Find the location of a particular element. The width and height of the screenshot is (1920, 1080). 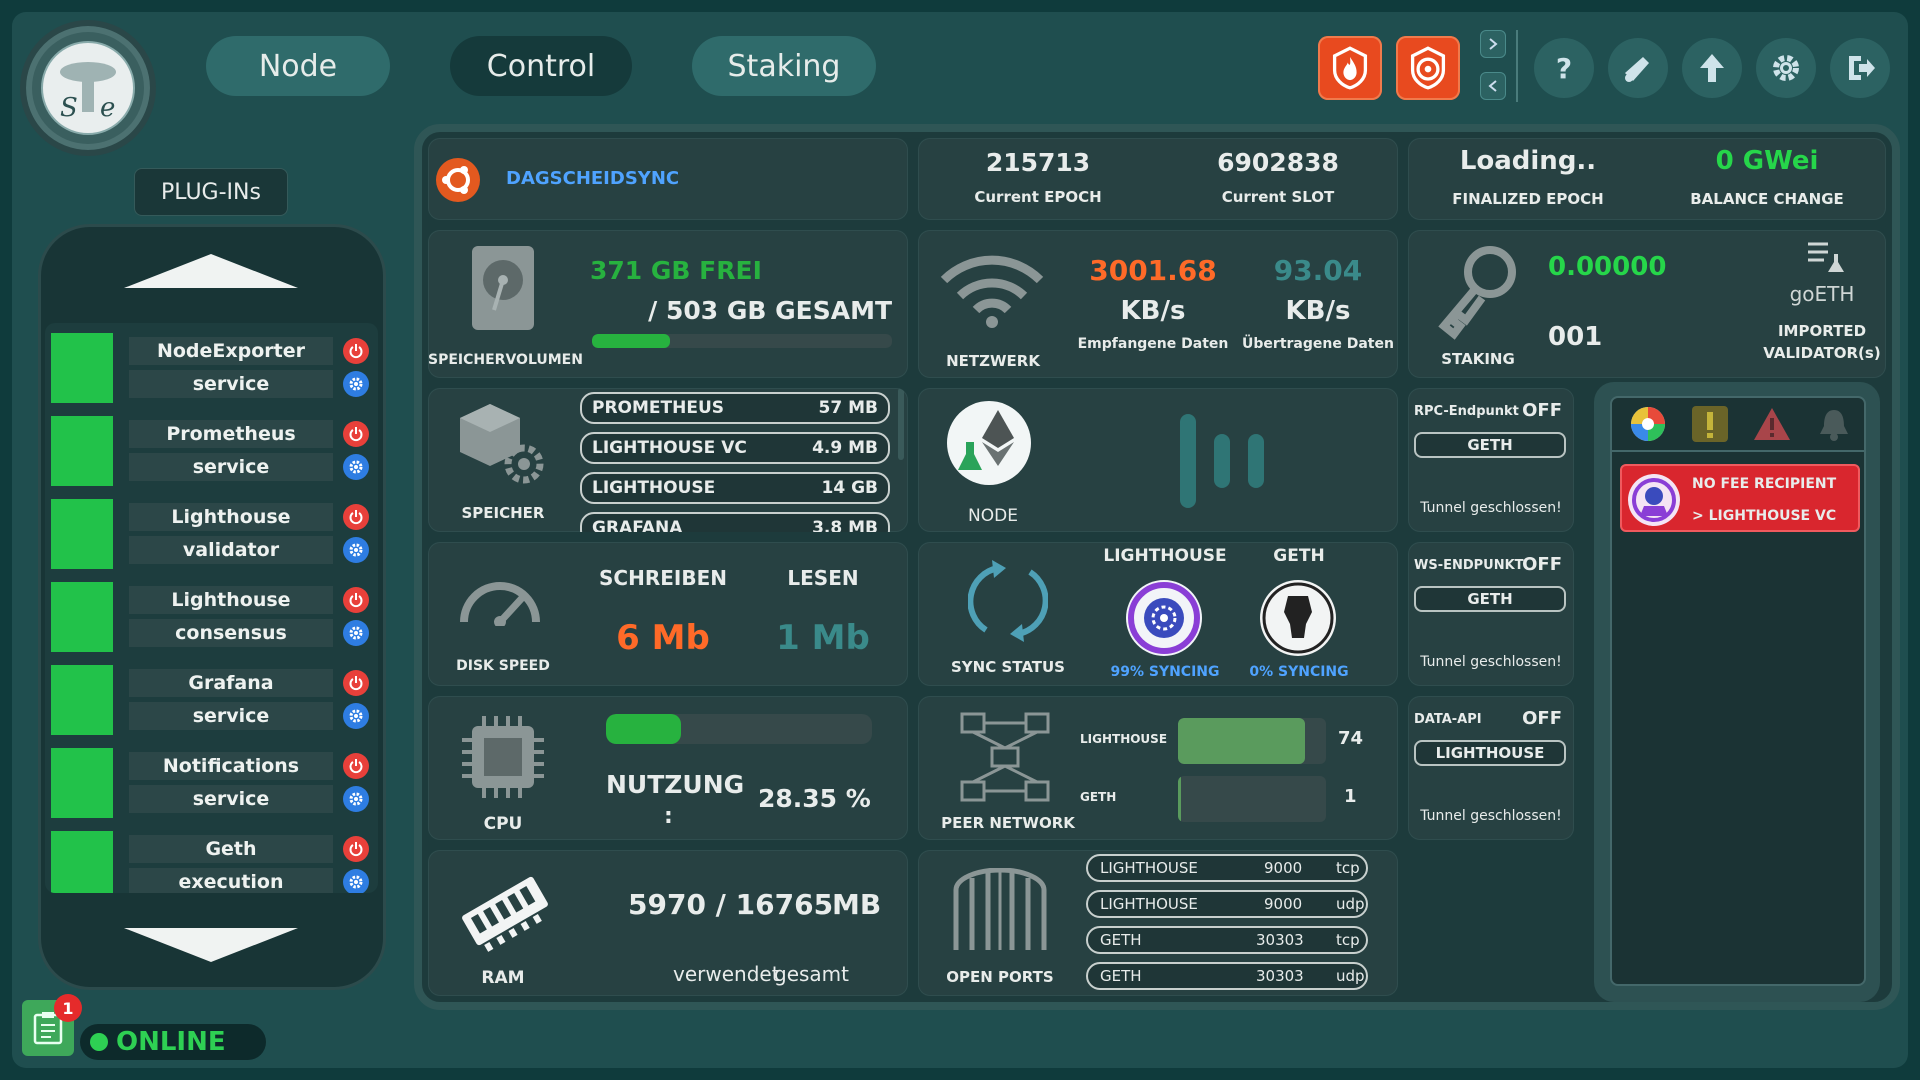

data-api-client-button: LIGHTHOUSE is located at coordinates (1490, 753).